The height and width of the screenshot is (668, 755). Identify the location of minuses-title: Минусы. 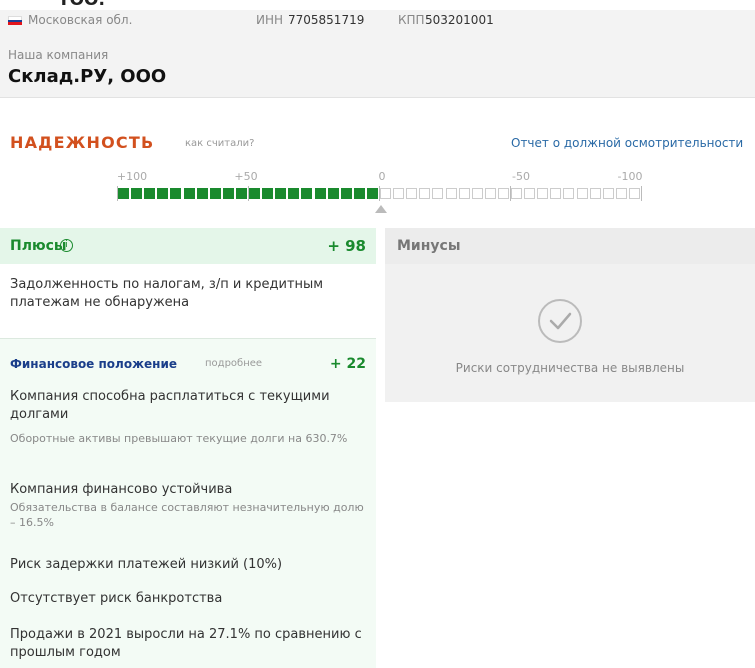
(429, 246).